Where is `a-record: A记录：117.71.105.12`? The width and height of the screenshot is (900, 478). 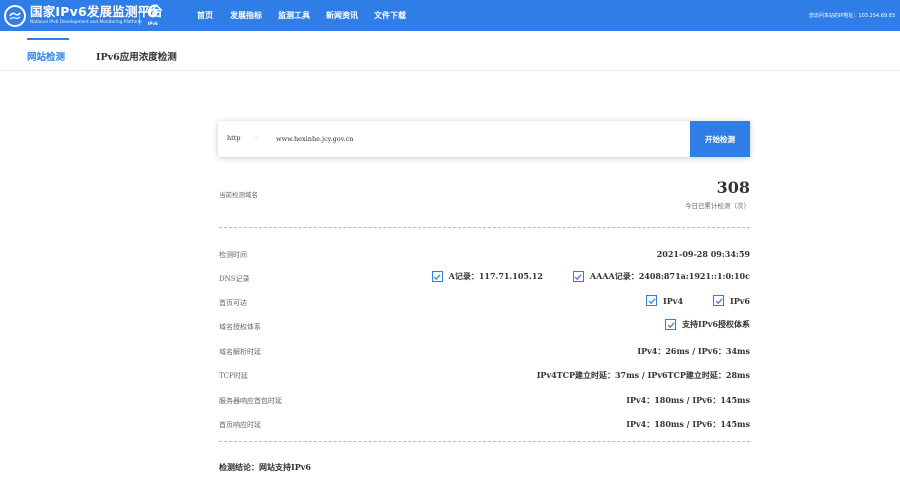 a-record: A记录：117.71.105.12 is located at coordinates (487, 276).